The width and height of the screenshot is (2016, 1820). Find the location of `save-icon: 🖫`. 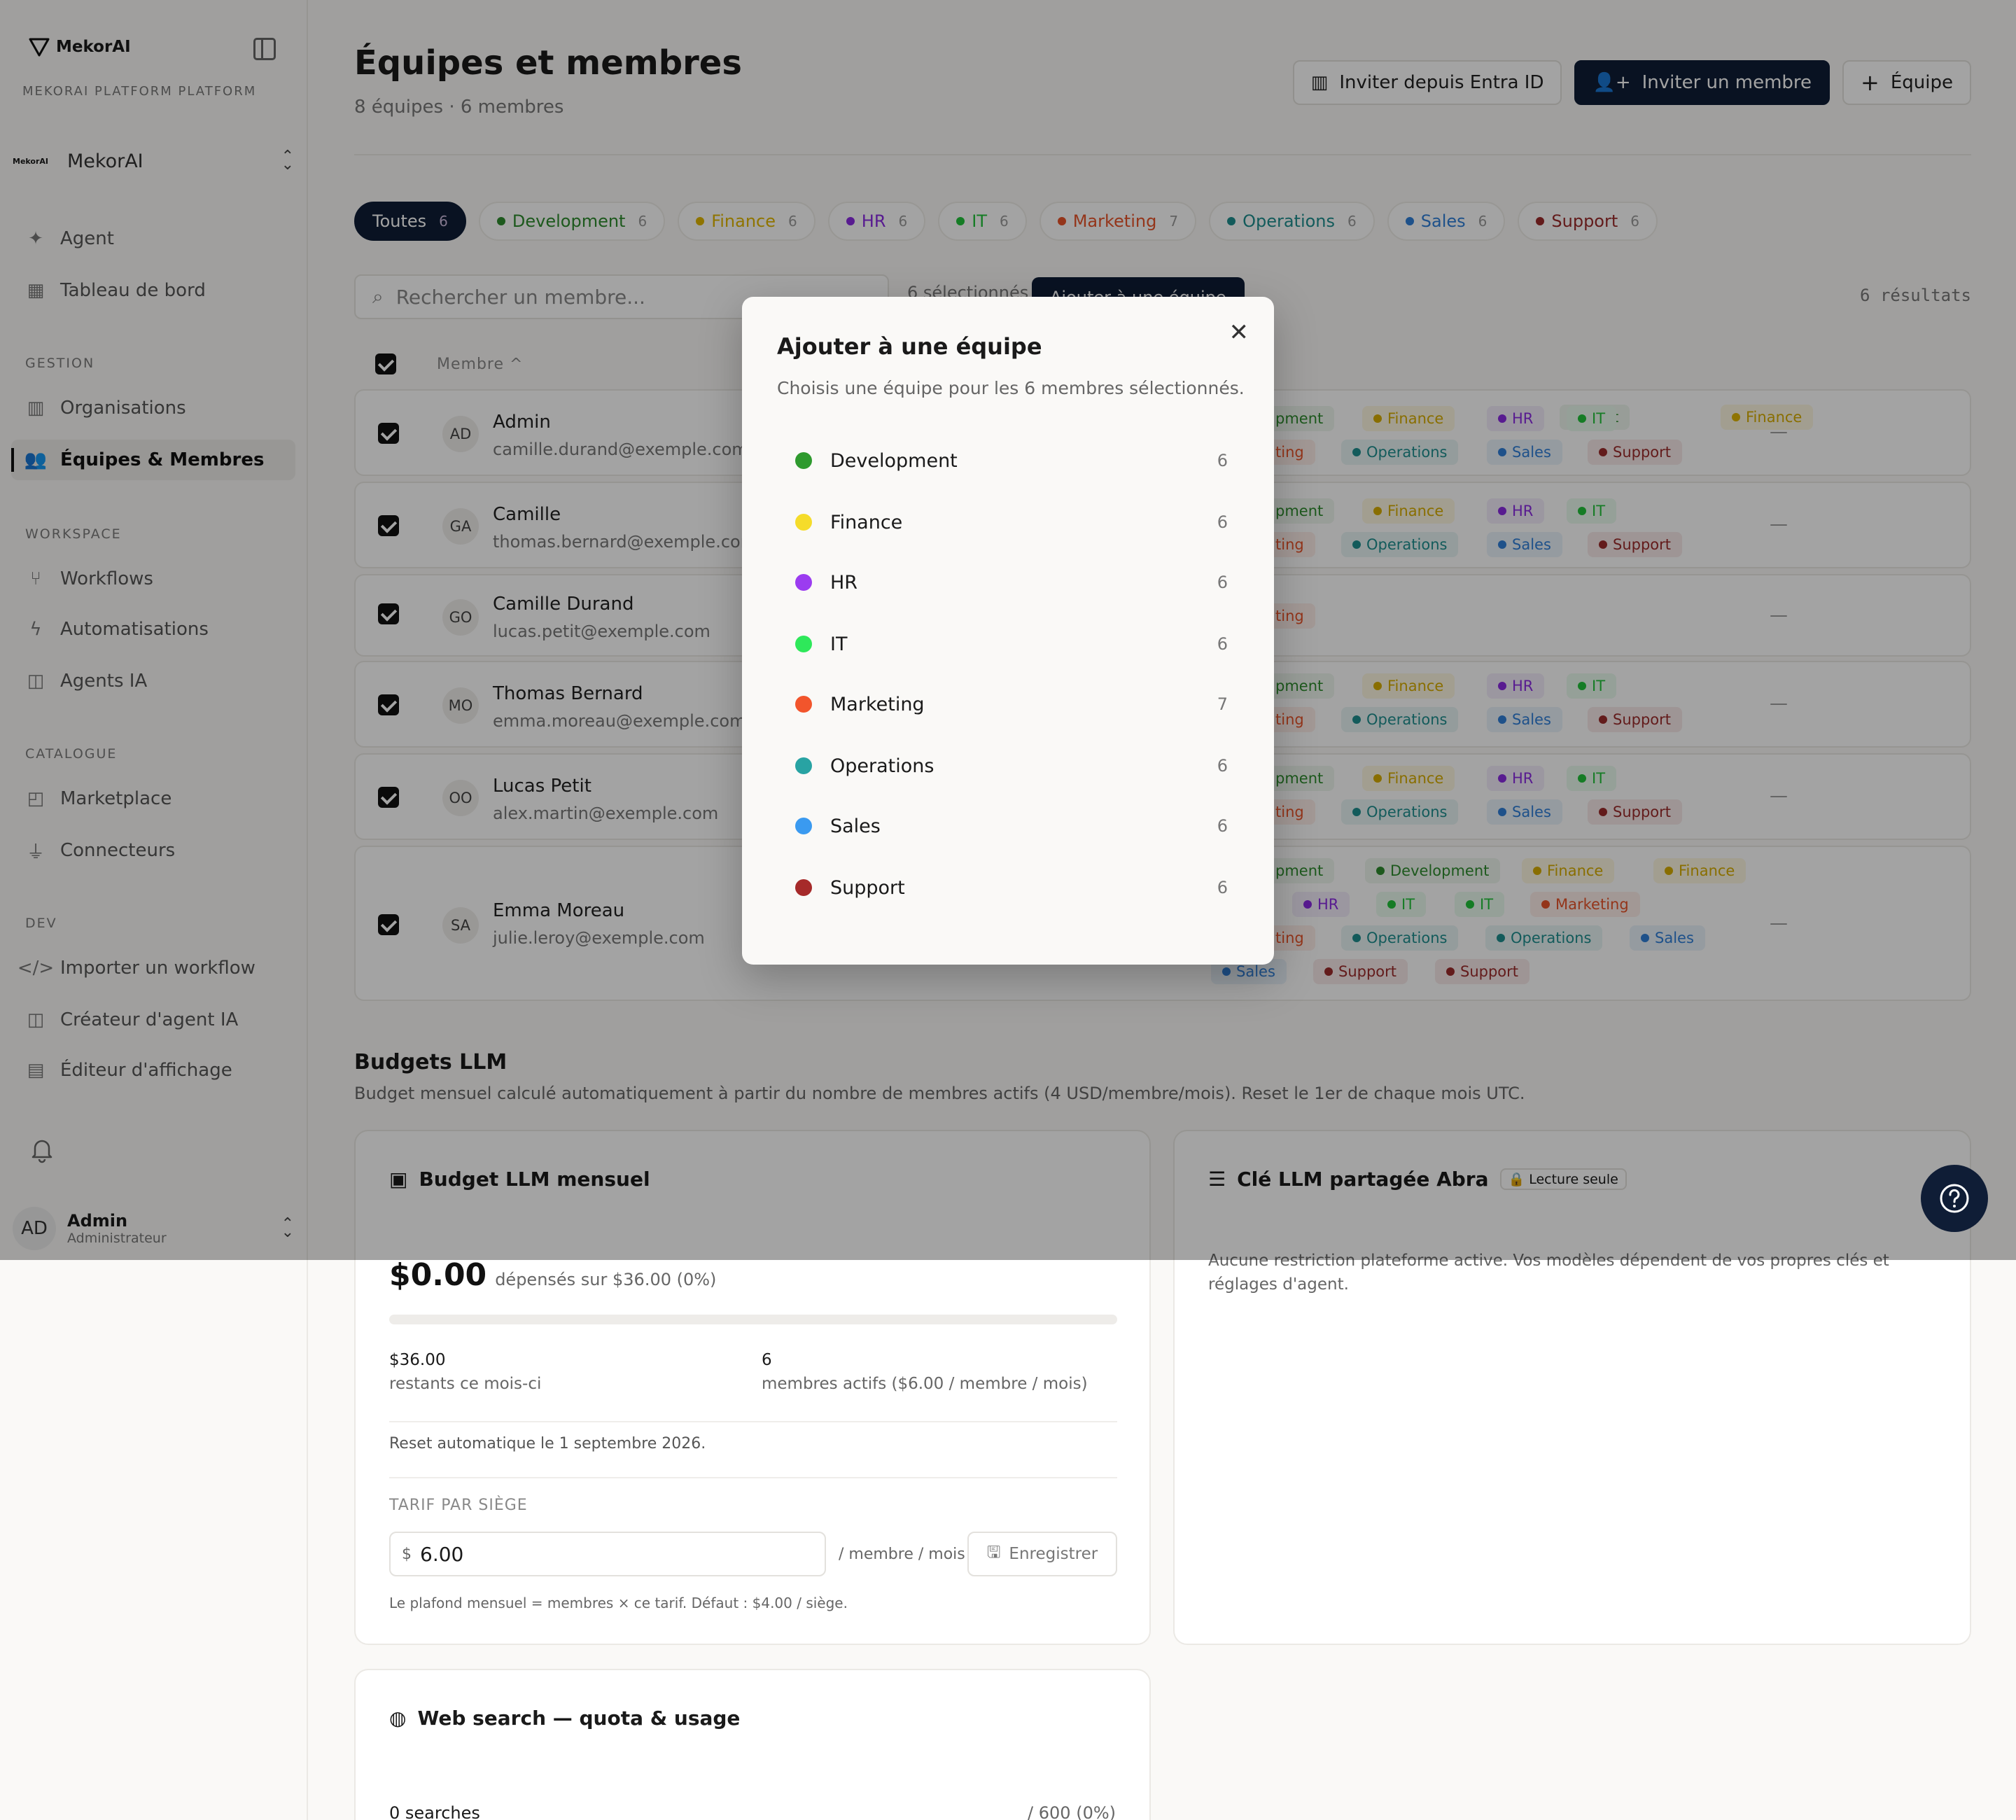

save-icon: 🖫 is located at coordinates (993, 1552).